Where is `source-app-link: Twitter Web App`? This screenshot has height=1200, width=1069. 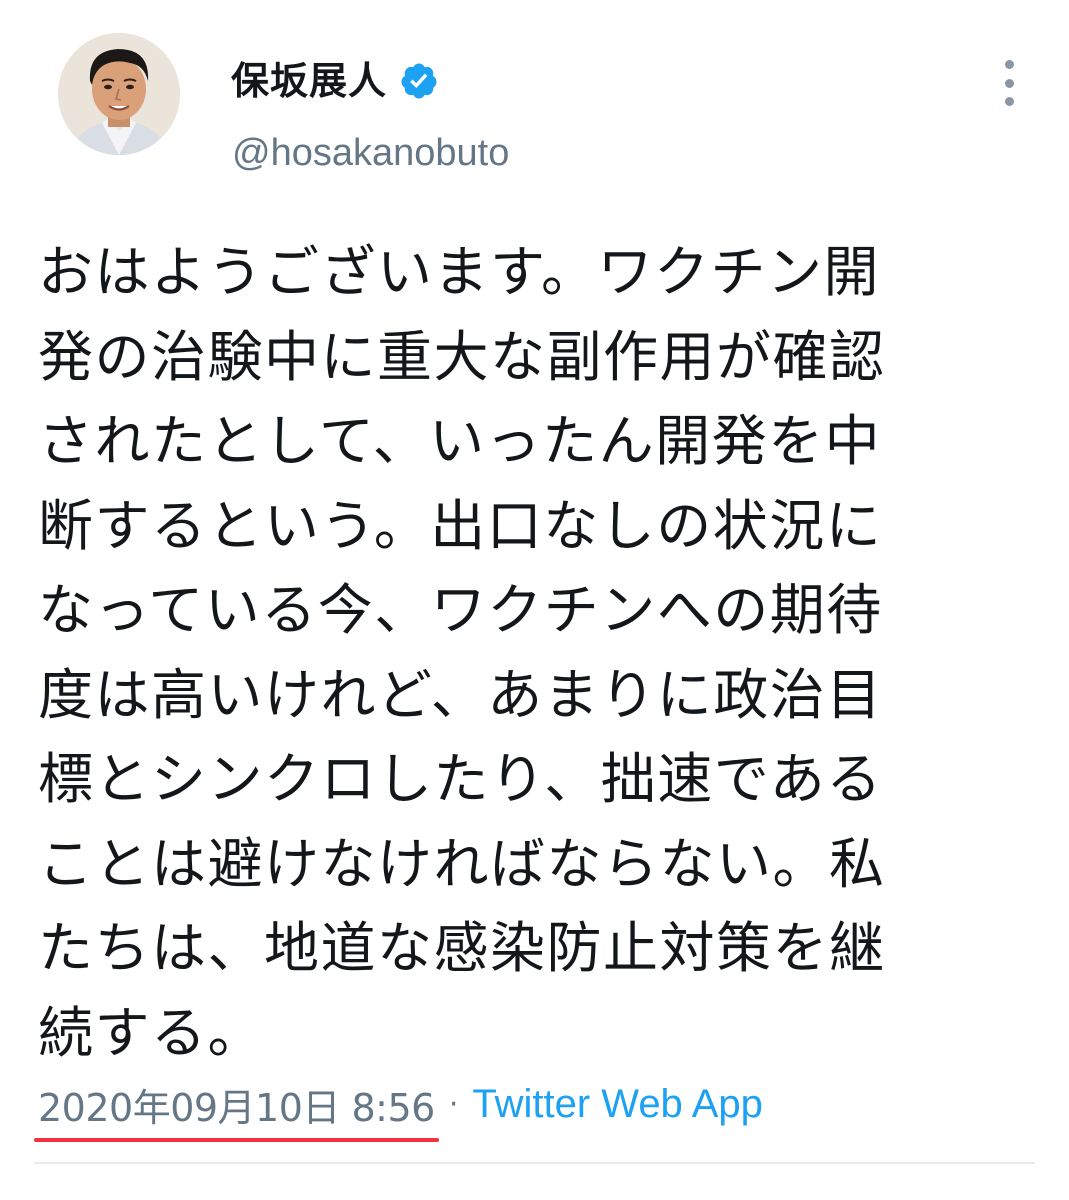
source-app-link: Twitter Web App is located at coordinates (617, 1104).